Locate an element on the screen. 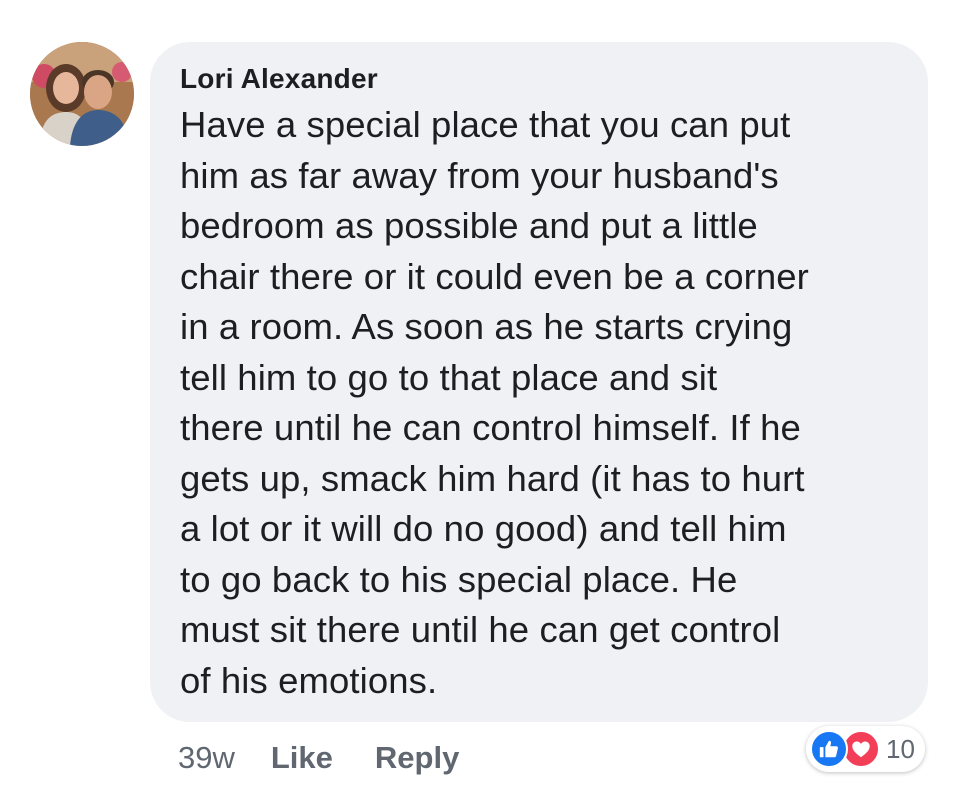 This screenshot has width=960, height=798. like-icon is located at coordinates (829, 749).